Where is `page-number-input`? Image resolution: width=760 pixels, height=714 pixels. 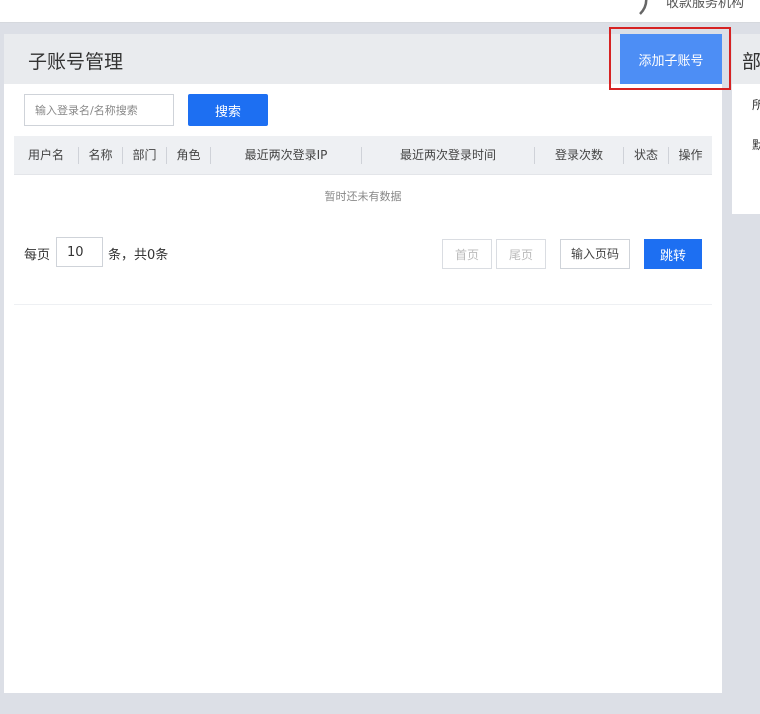
page-number-input is located at coordinates (595, 254).